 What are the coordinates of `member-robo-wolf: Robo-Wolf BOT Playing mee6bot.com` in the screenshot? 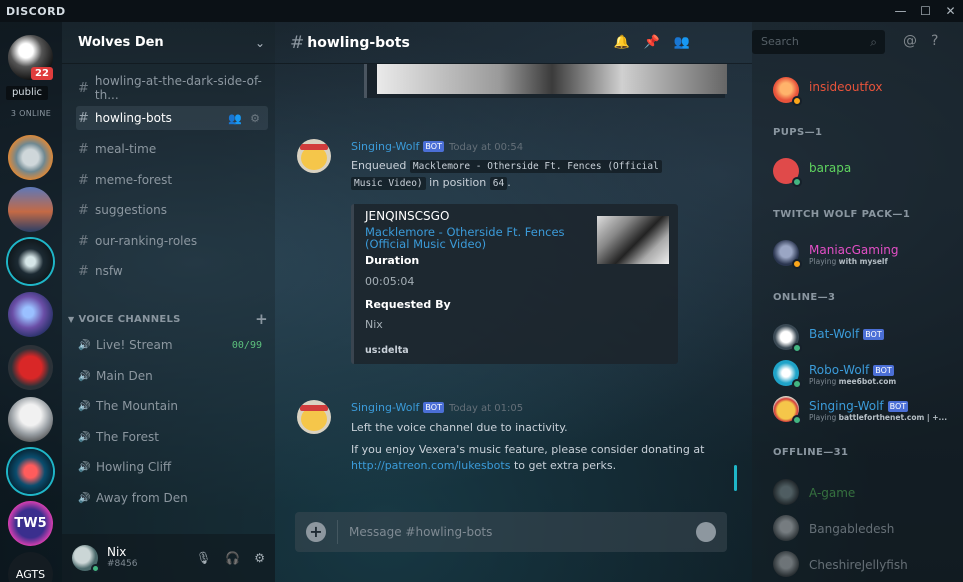 It's located at (863, 375).